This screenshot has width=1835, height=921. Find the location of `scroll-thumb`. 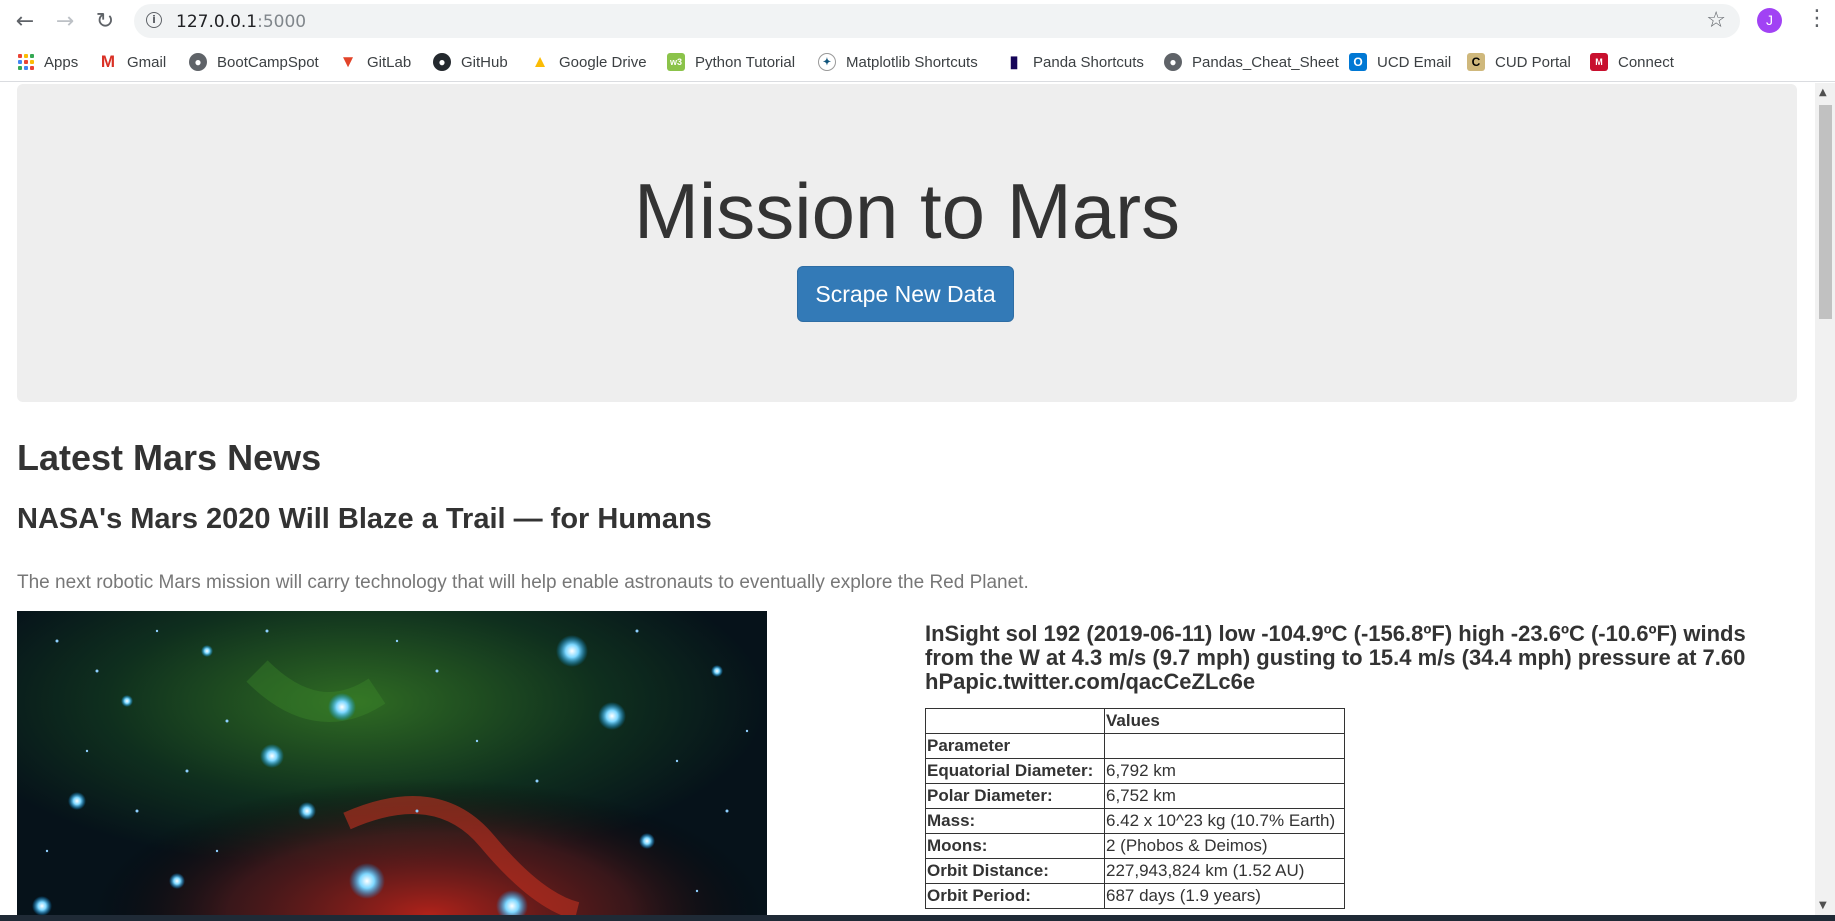

scroll-thumb is located at coordinates (1825, 212).